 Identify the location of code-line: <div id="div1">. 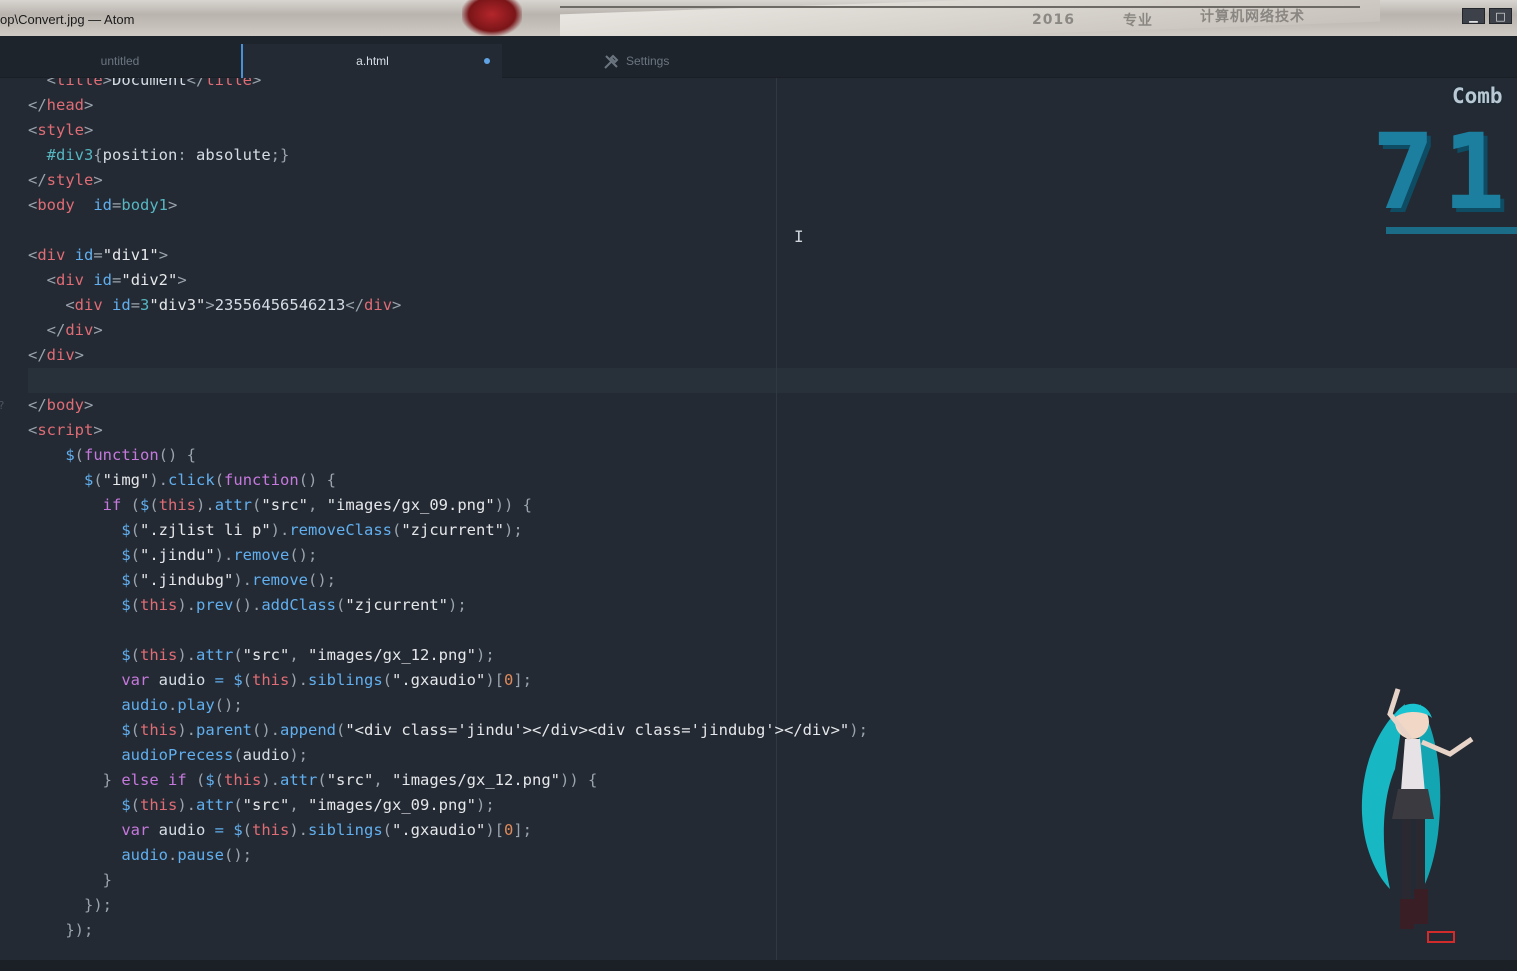
(98, 255).